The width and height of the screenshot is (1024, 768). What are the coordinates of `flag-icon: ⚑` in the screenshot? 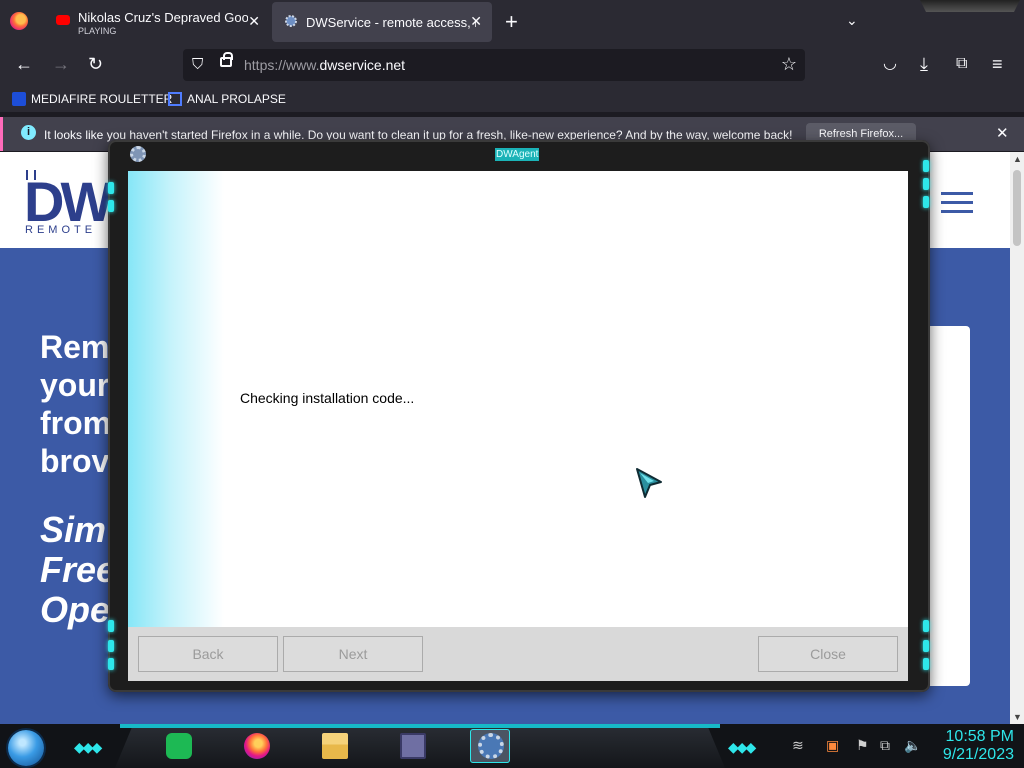 It's located at (862, 745).